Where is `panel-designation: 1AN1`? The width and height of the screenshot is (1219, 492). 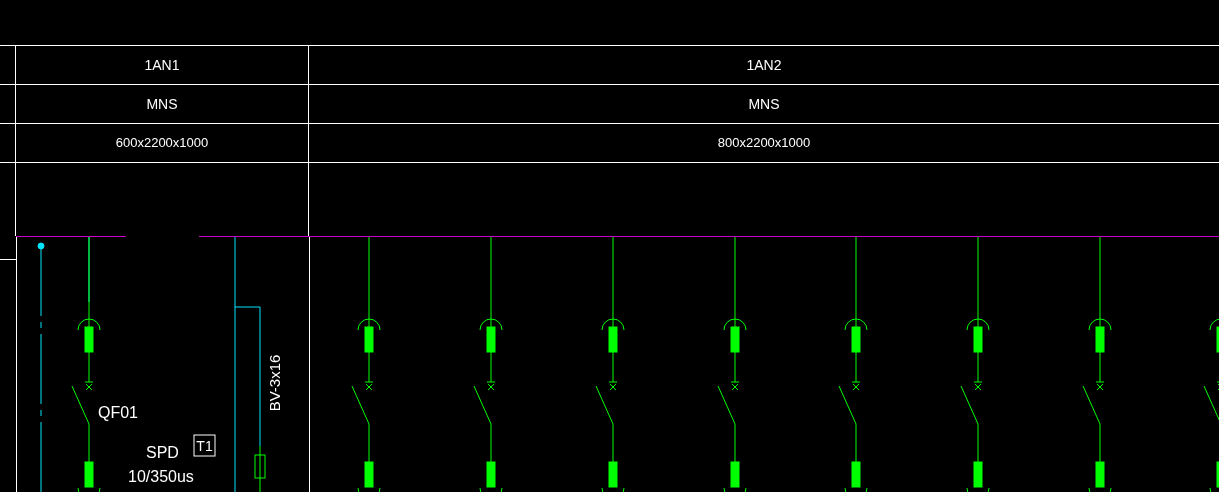
panel-designation: 1AN1 is located at coordinates (162, 65).